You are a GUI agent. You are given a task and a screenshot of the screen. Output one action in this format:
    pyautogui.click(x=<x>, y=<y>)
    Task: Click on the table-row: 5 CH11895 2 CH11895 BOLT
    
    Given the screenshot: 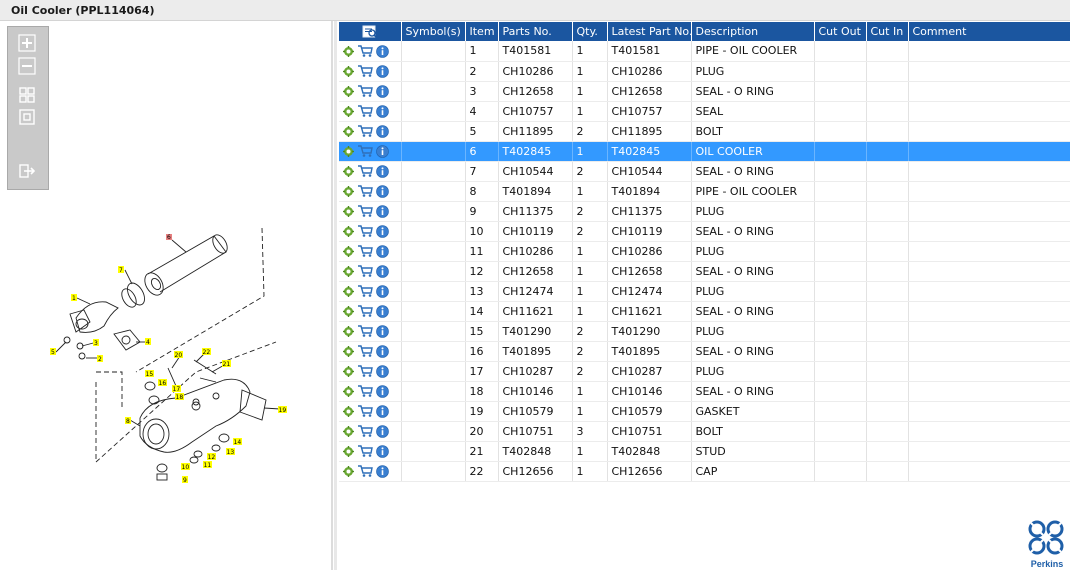 What is the action you would take?
    pyautogui.click(x=704, y=131)
    